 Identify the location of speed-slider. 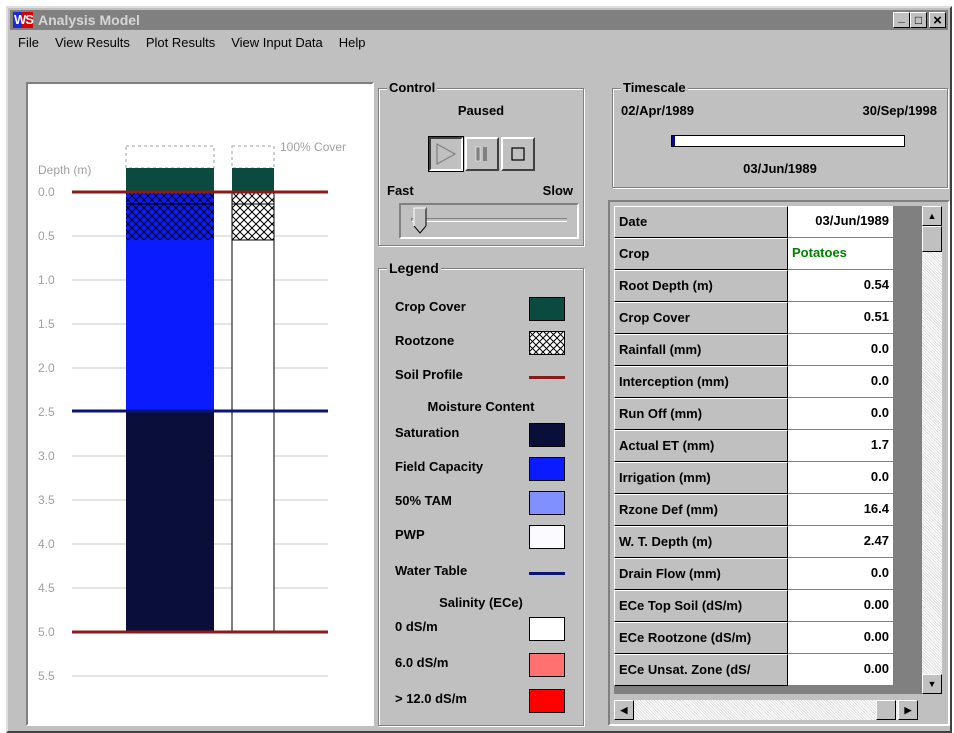
(489, 221).